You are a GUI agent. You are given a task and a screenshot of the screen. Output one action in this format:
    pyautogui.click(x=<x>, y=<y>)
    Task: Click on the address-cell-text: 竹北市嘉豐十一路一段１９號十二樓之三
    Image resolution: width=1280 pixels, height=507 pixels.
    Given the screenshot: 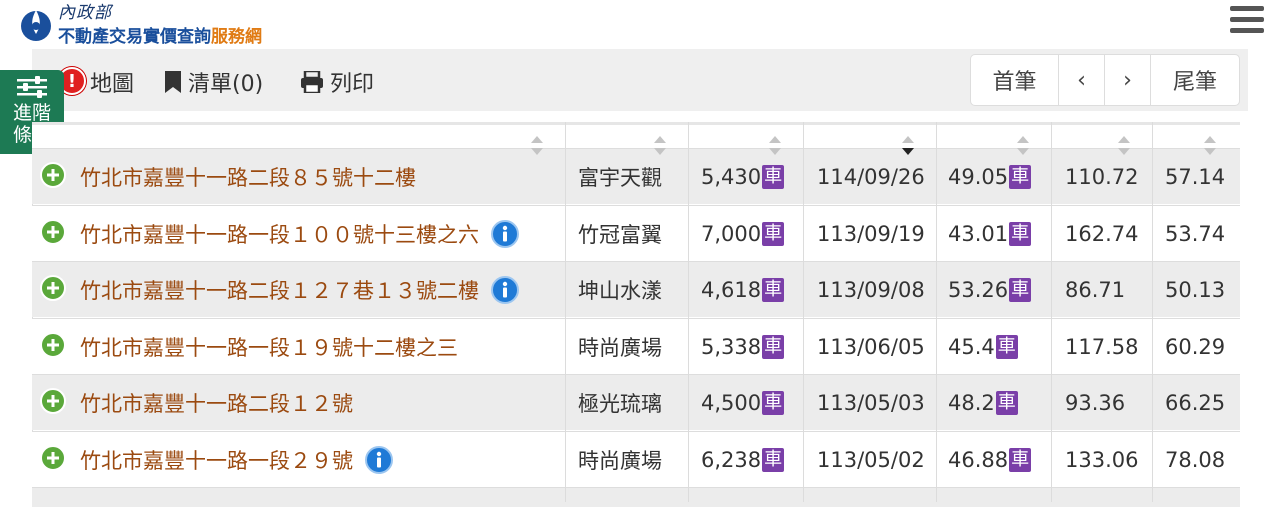 What is the action you would take?
    pyautogui.click(x=269, y=347)
    